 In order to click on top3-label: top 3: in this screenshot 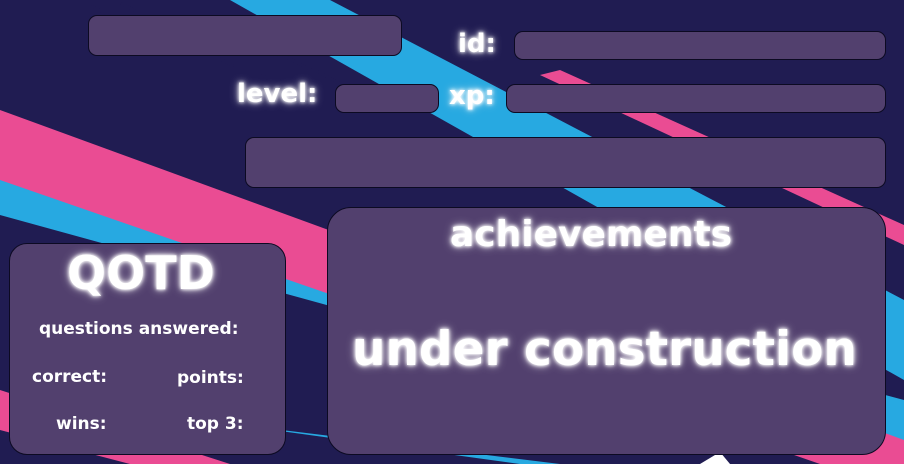, I will do `click(215, 424)`.